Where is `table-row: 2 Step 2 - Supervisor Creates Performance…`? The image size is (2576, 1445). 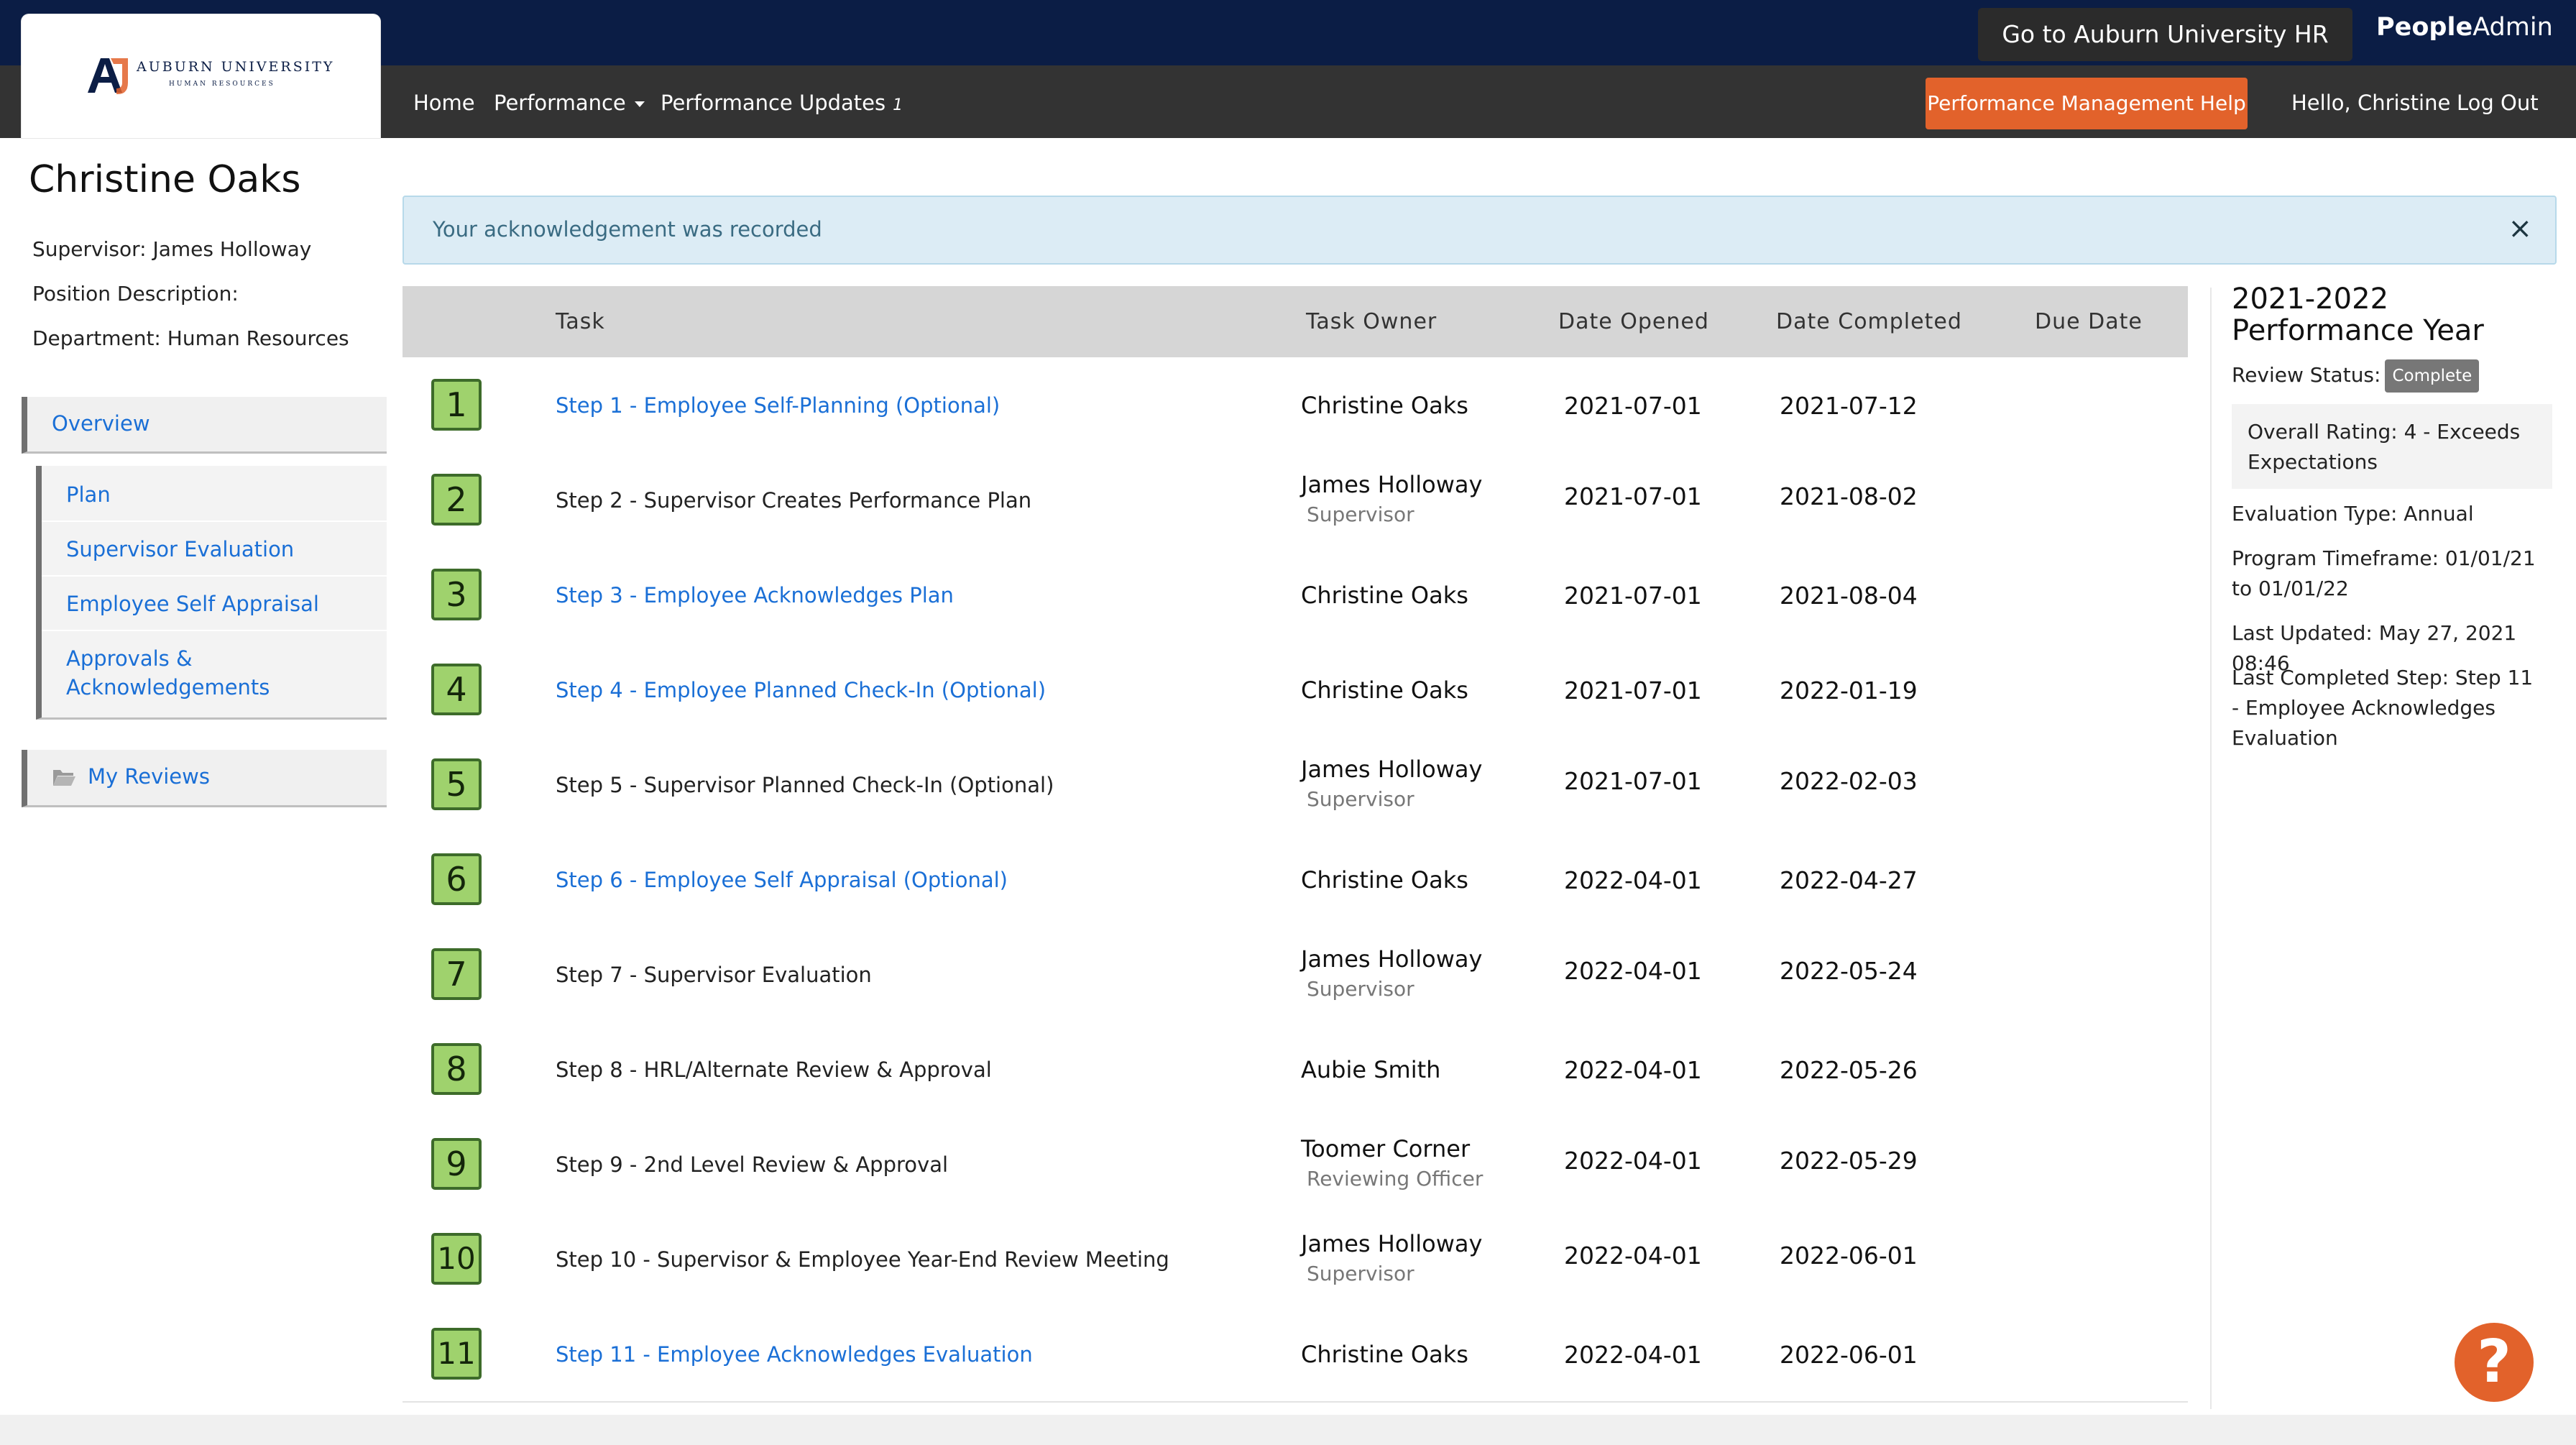 table-row: 2 Step 2 - Supervisor Creates Performance… is located at coordinates (1295, 500).